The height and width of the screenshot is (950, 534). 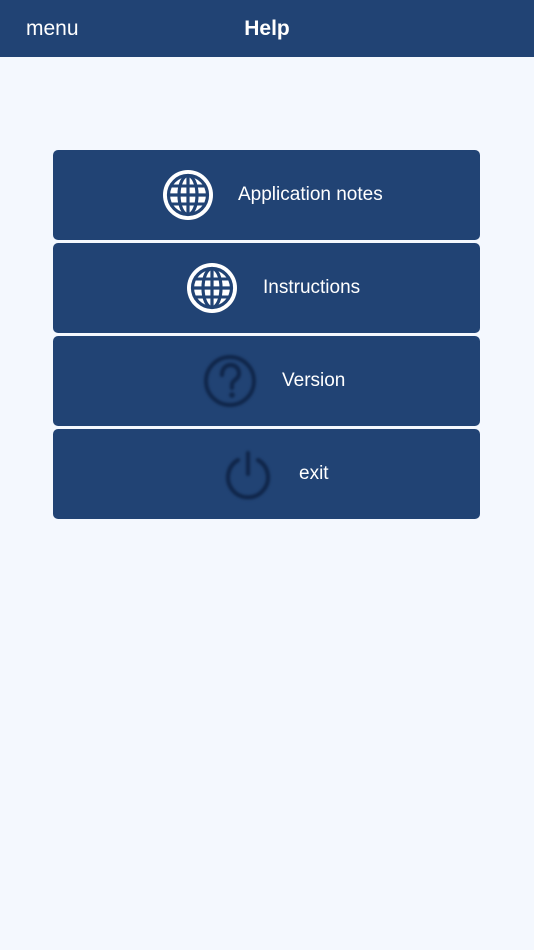 I want to click on page-title: Help, so click(x=267, y=28).